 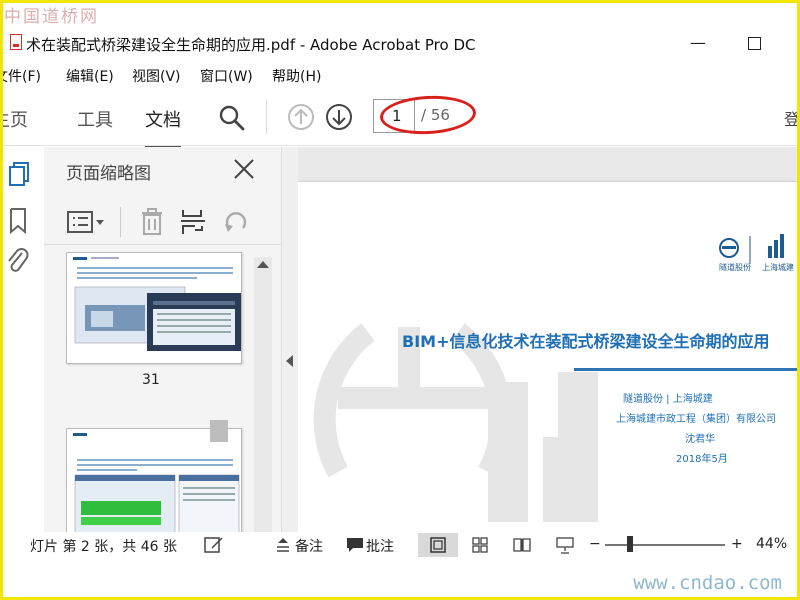 I want to click on search-icon, so click(x=232, y=118).